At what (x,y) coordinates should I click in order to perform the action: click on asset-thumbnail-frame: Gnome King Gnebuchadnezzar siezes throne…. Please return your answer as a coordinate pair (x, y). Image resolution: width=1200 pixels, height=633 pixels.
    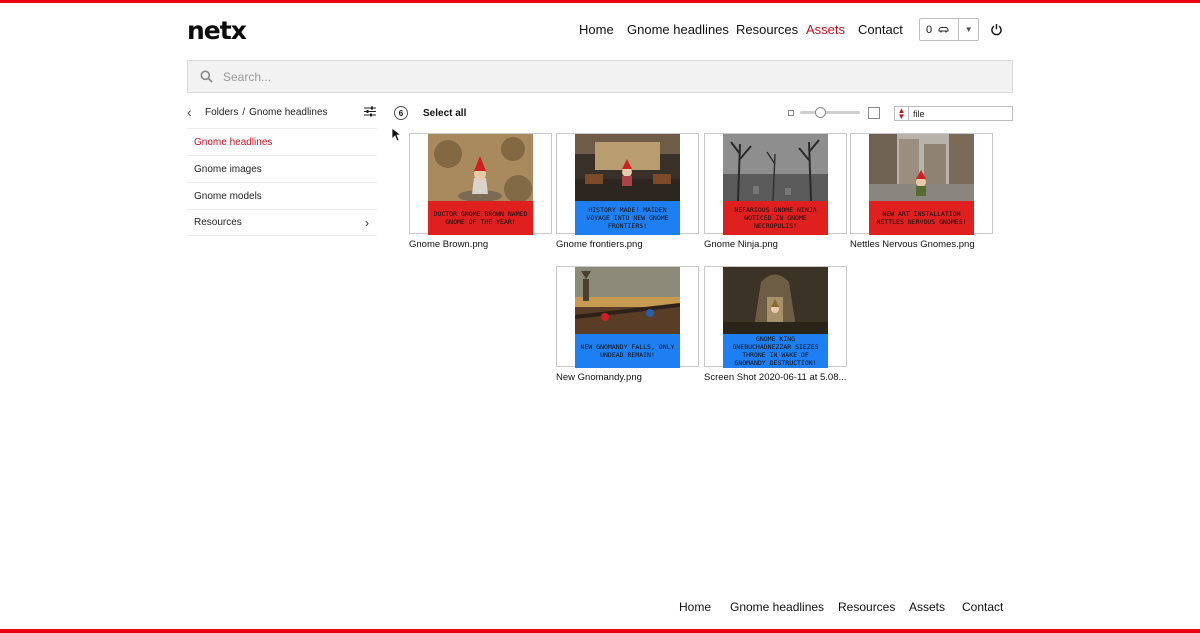
    Looking at the image, I should click on (775, 317).